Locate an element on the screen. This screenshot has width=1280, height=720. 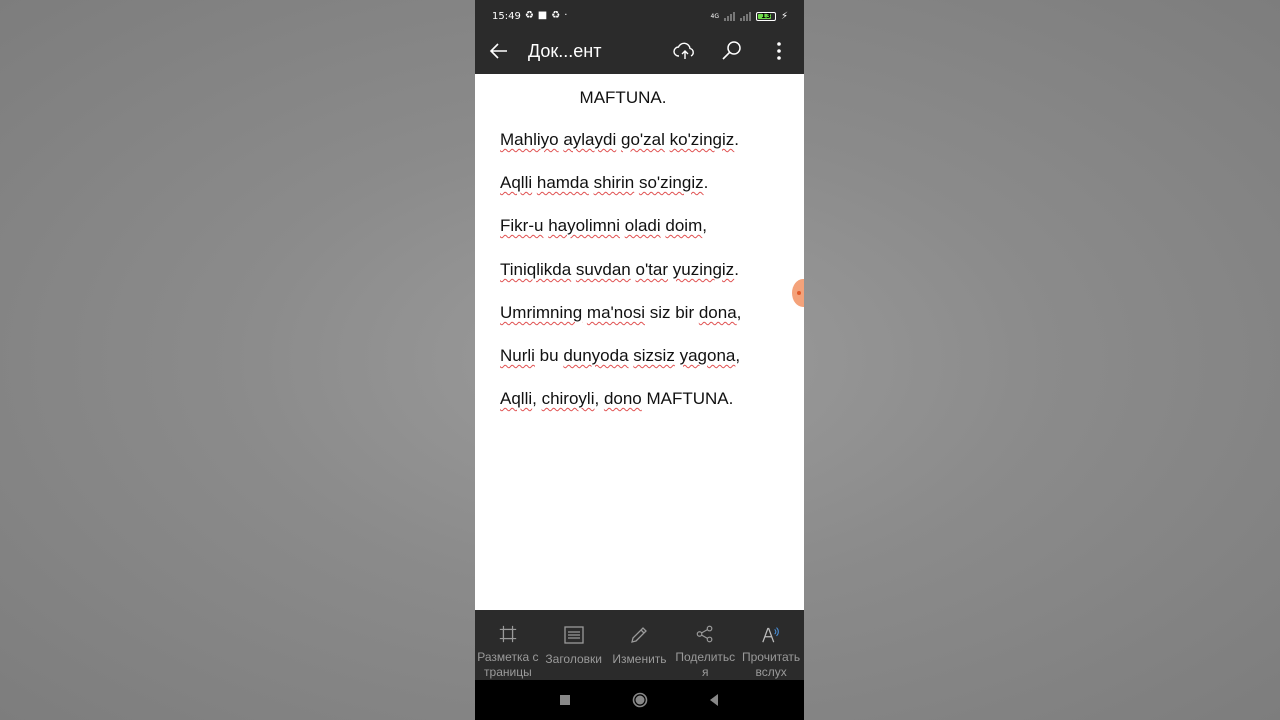
spellcheck-word: hamda is located at coordinates (562, 182).